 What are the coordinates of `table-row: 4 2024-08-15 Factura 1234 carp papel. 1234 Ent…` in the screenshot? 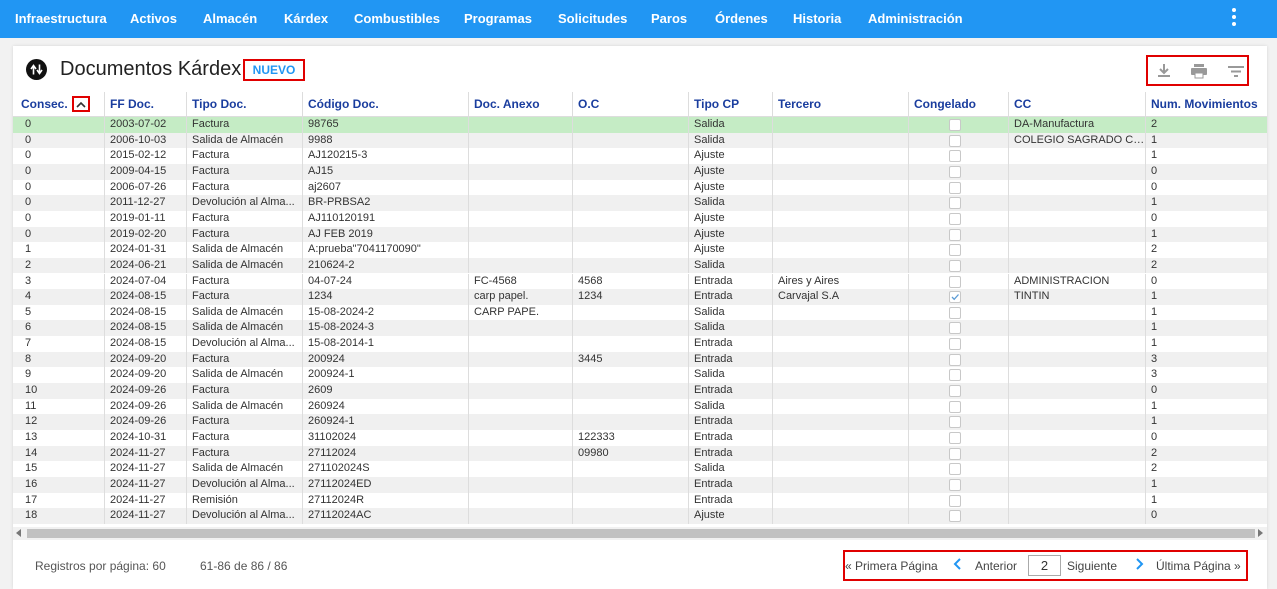 It's located at (640, 297).